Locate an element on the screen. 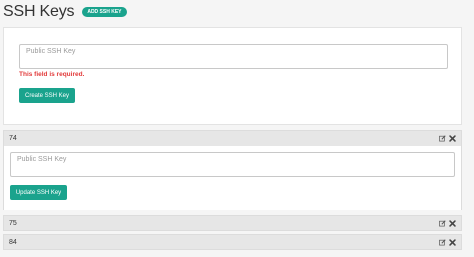 This screenshot has width=474, height=257. ssh-key-header: 84 is located at coordinates (232, 242).